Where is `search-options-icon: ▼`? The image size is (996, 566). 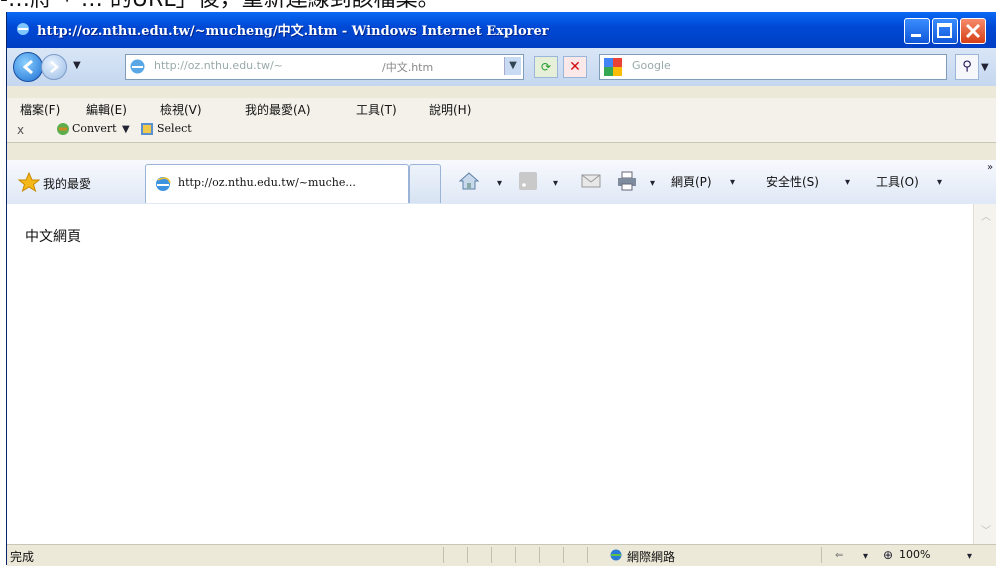 search-options-icon: ▼ is located at coordinates (985, 67).